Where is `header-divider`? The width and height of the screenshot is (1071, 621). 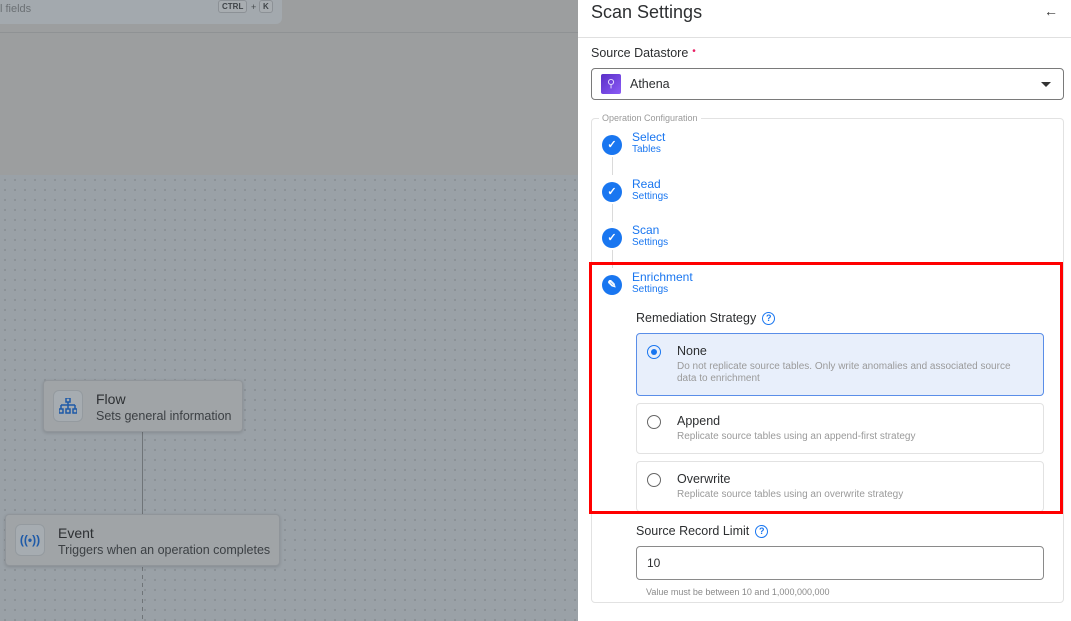
header-divider is located at coordinates (289, 32).